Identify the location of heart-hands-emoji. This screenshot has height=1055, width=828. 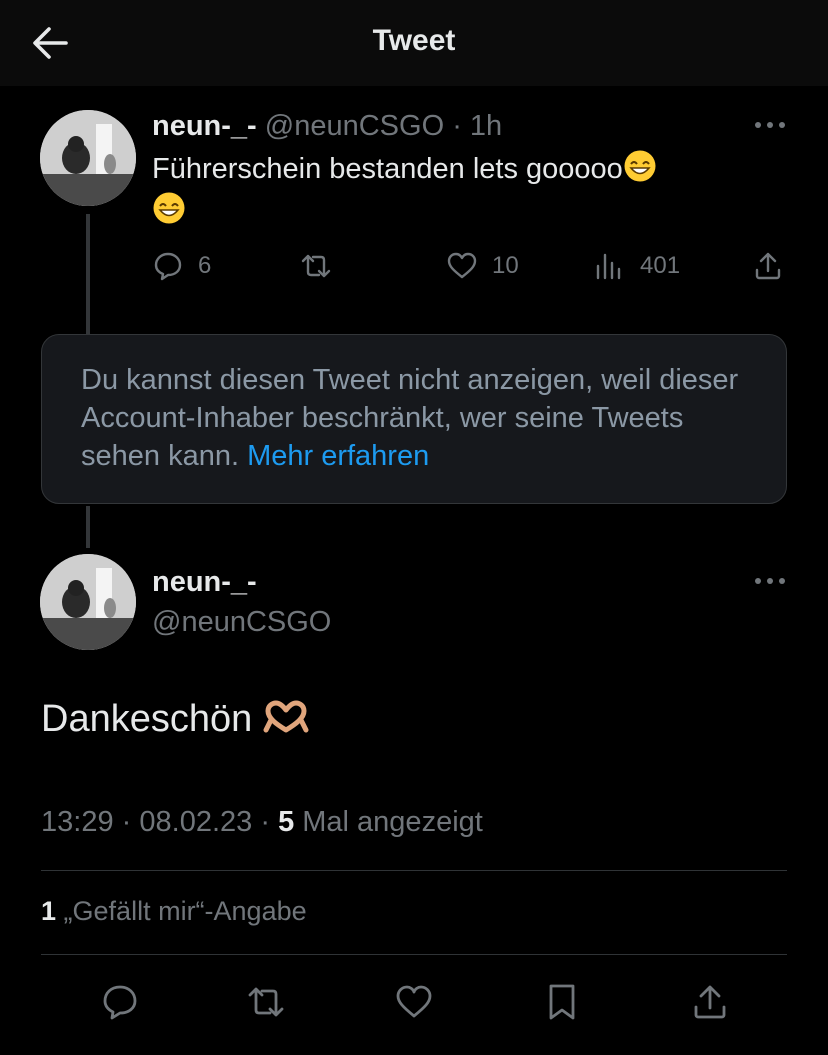
(286, 716).